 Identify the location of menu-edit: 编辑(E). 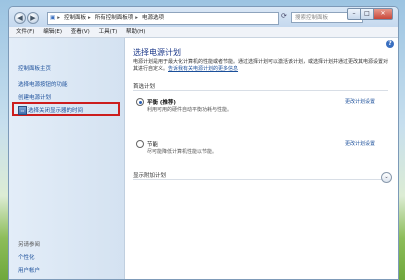
(52, 32).